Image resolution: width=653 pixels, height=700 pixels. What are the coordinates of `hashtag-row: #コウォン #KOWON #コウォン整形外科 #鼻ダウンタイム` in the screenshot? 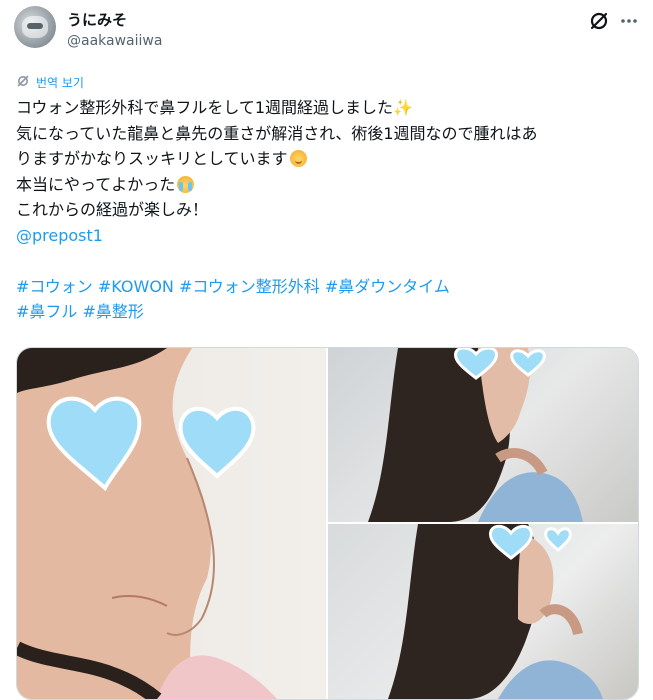 It's located at (326, 287).